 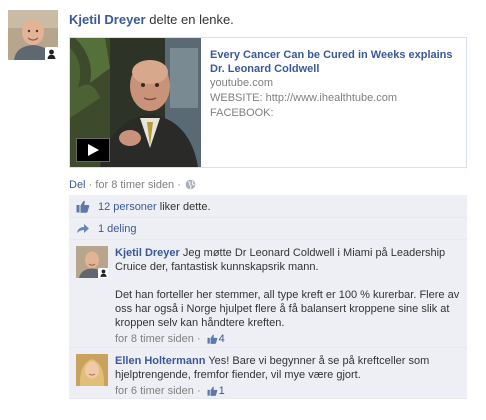 What do you see at coordinates (107, 19) in the screenshot?
I see `actor-name-link: Kjetil Dreyer` at bounding box center [107, 19].